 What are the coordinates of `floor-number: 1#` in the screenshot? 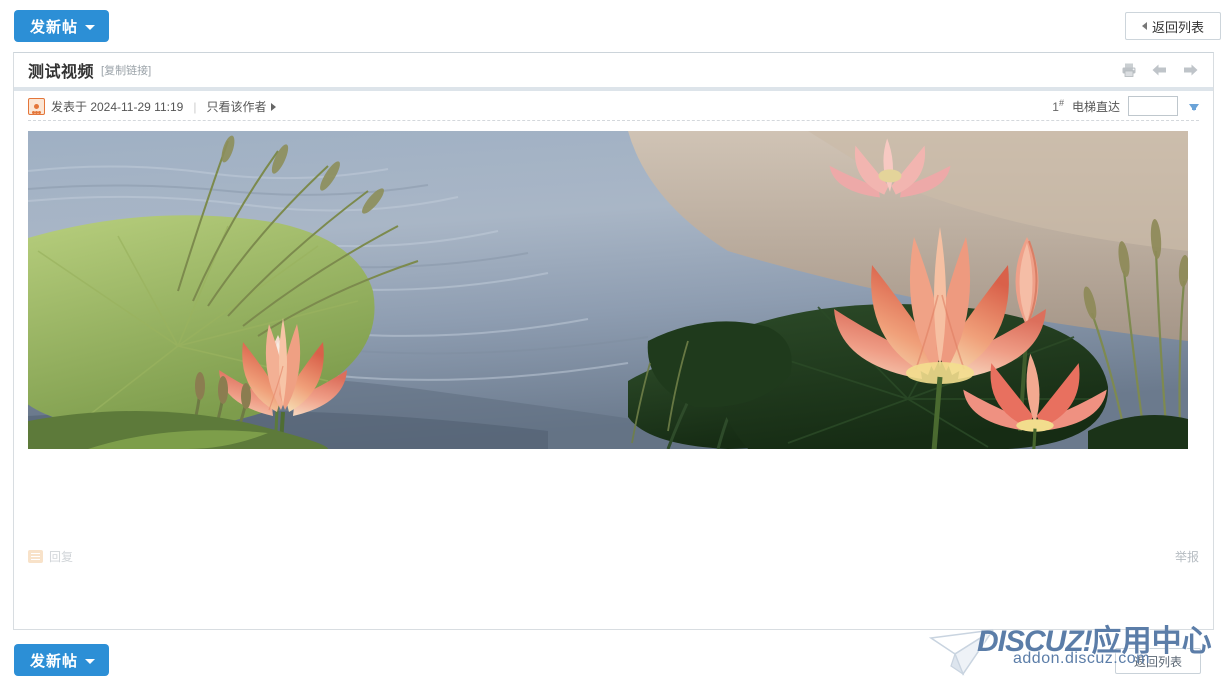 It's located at (1058, 106).